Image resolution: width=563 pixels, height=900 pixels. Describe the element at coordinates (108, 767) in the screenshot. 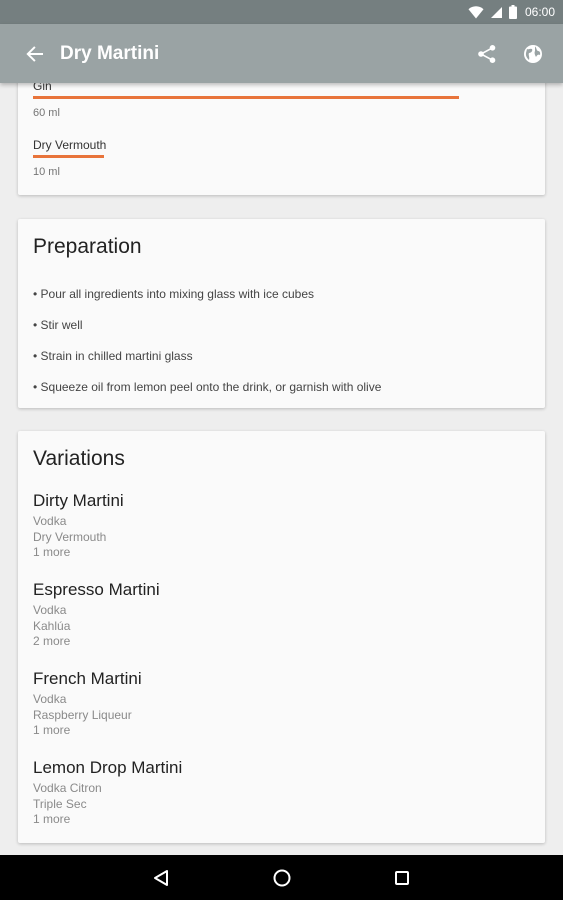

I see `variation-name: Lemon Drop Martini` at that location.